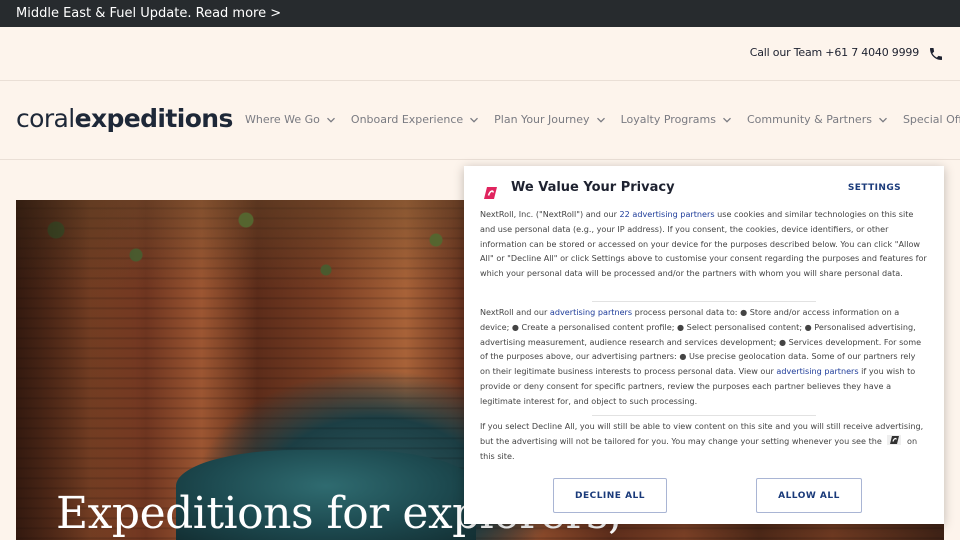  What do you see at coordinates (542, 119) in the screenshot?
I see `nav-item-label: Plan Your Journey` at bounding box center [542, 119].